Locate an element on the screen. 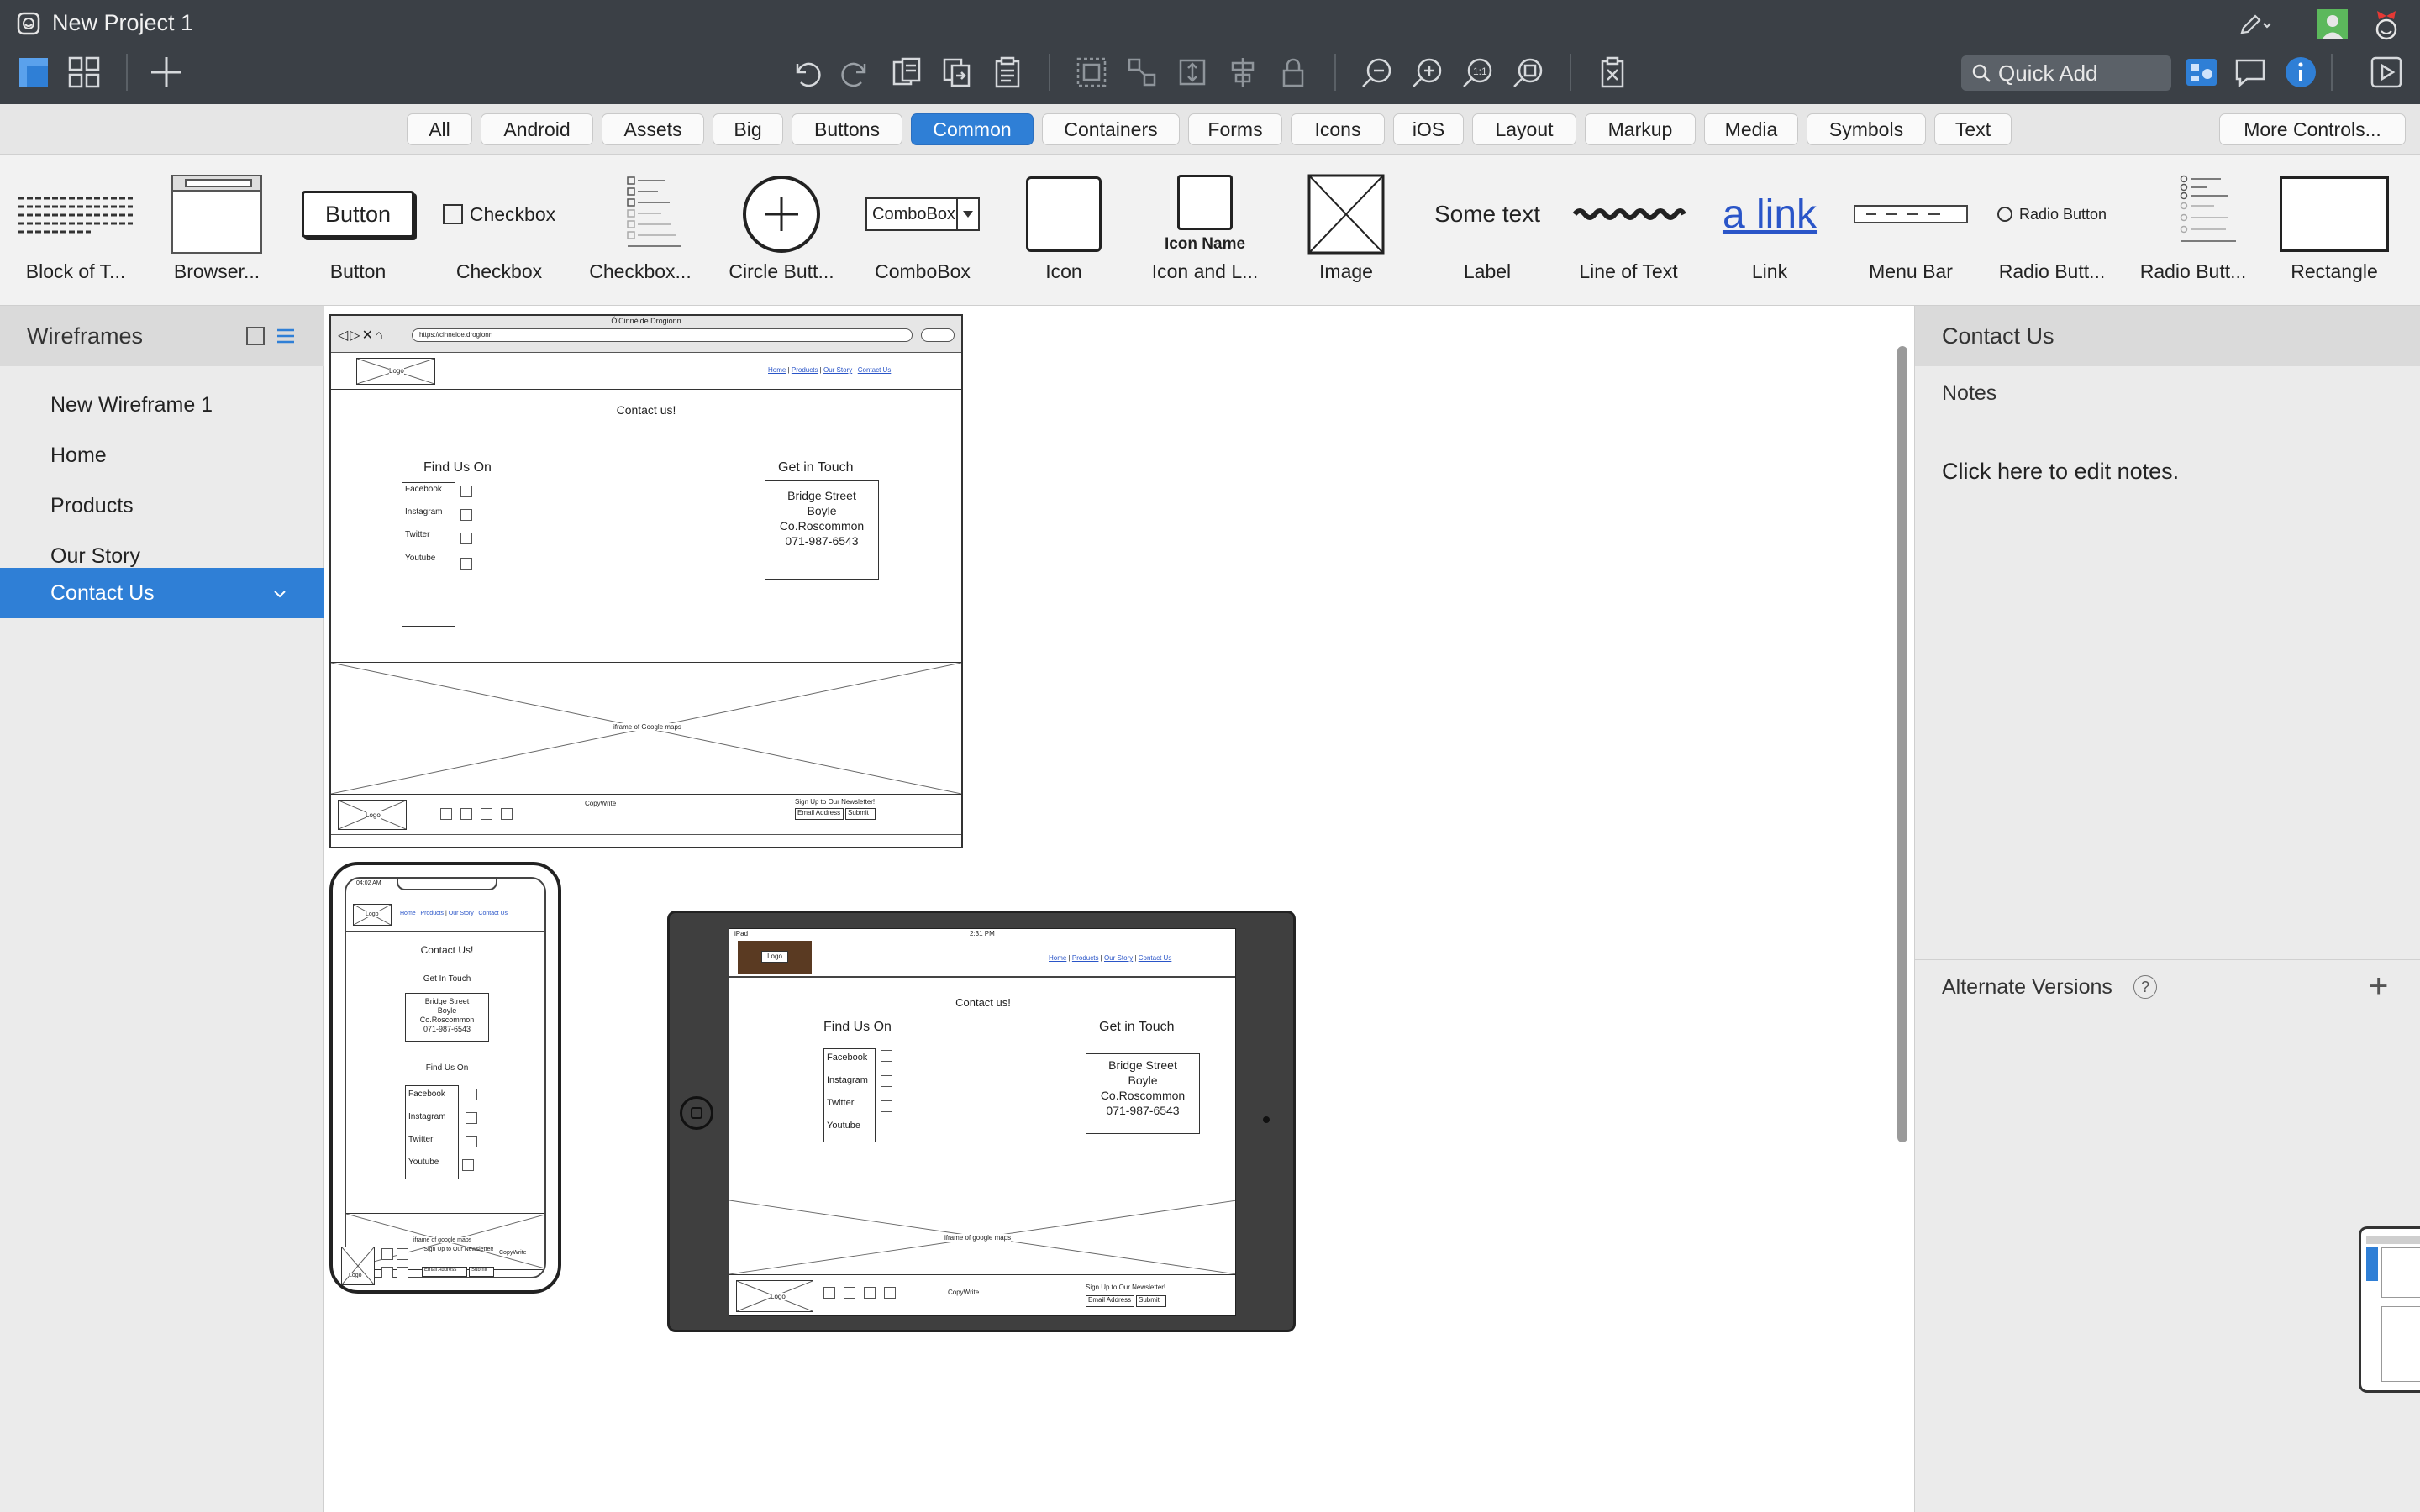 The height and width of the screenshot is (1512, 2420). control-button: Button Button is located at coordinates (358, 230).